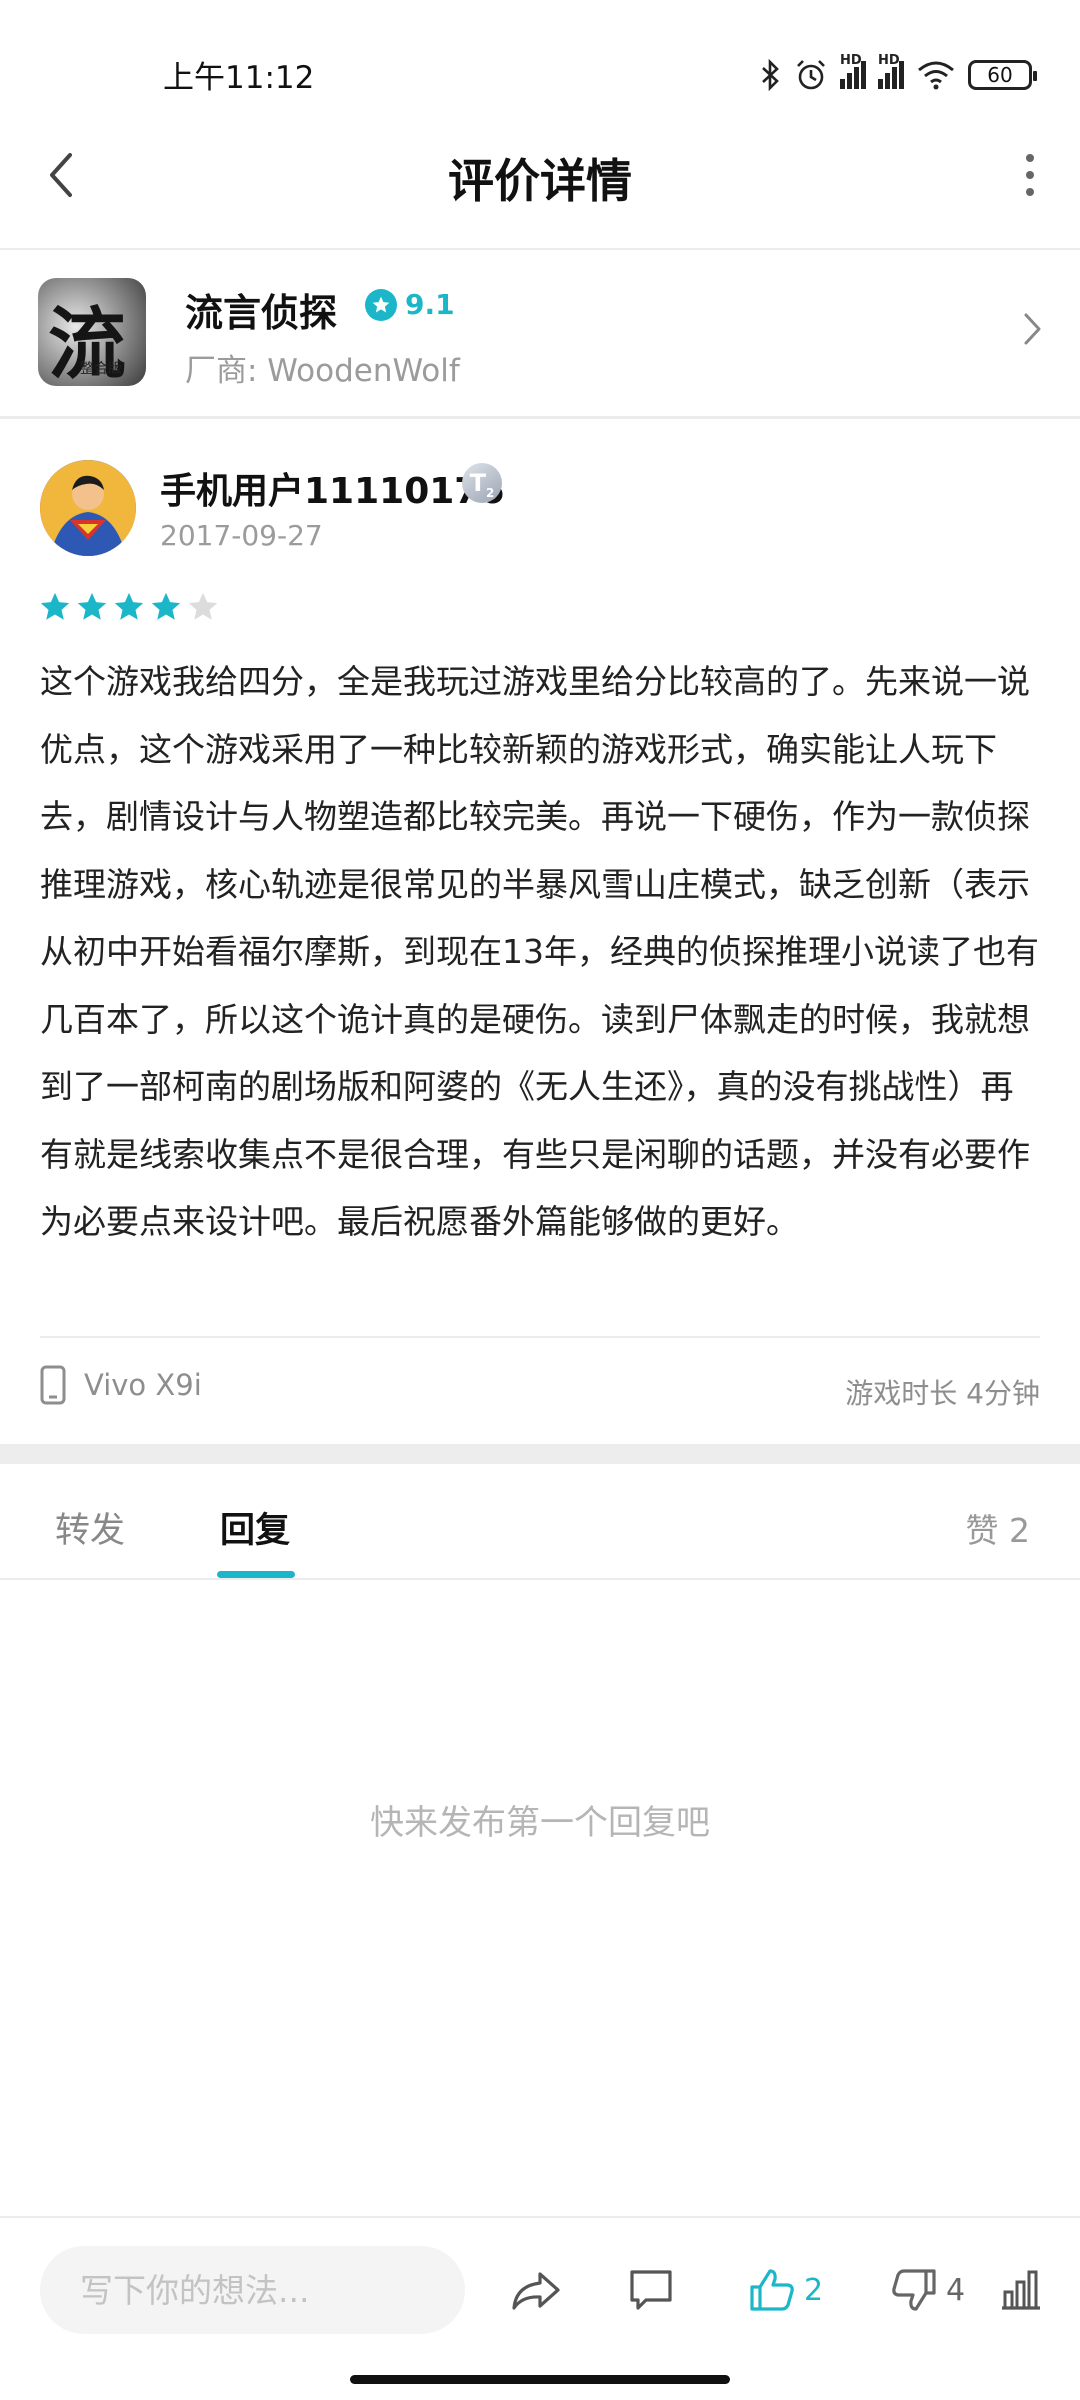 This screenshot has height=2400, width=1080. What do you see at coordinates (101, 369) in the screenshot?
I see `game-icon-subtext: 整合版` at bounding box center [101, 369].